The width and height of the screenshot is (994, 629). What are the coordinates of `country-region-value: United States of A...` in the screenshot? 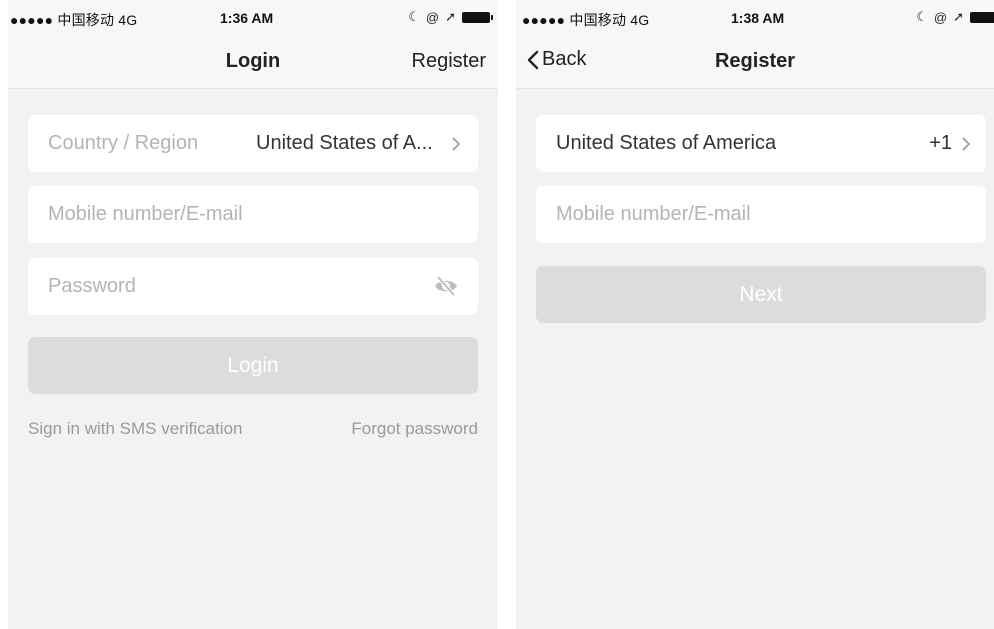 It's located at (344, 143).